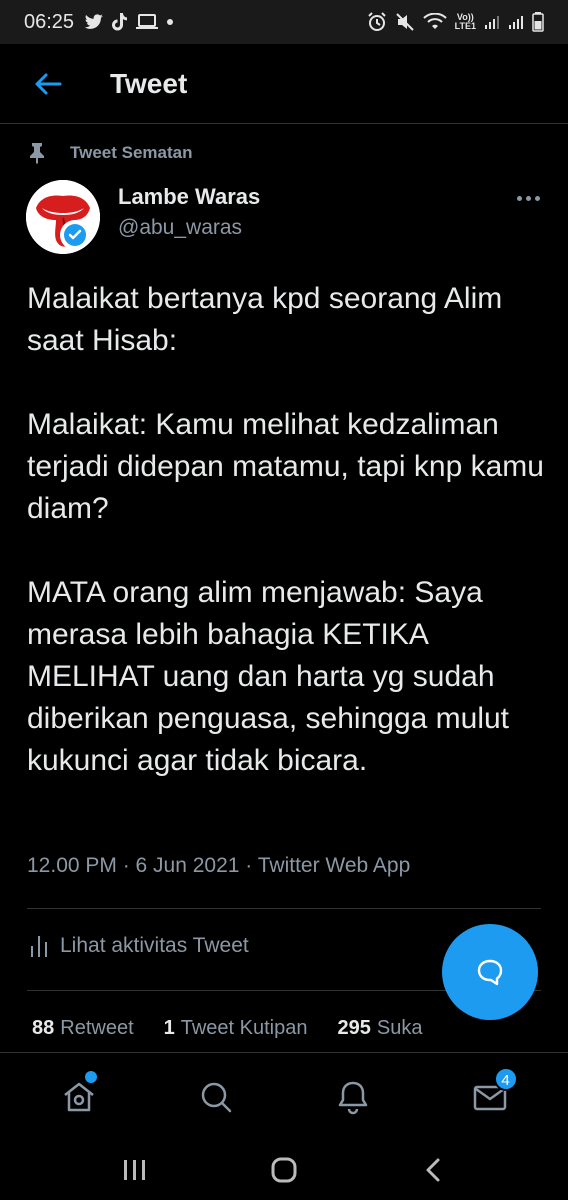 The width and height of the screenshot is (568, 1200). Describe the element at coordinates (492, 22) in the screenshot. I see `signal-icon` at that location.